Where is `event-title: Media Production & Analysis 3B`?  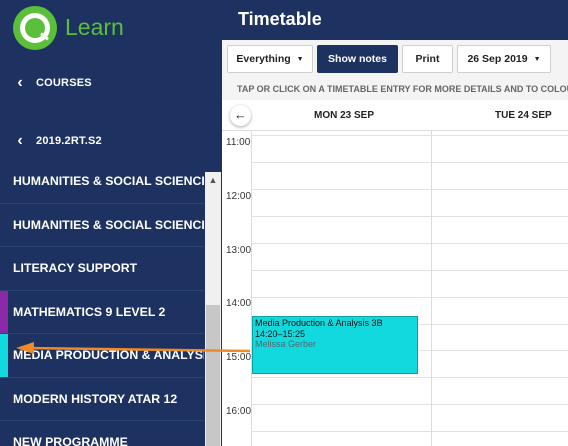
event-title: Media Production & Analysis 3B is located at coordinates (319, 323).